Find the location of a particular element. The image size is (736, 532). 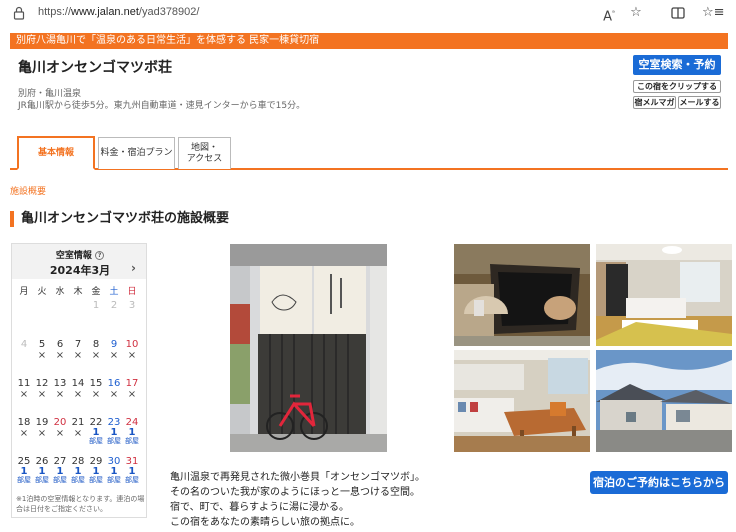

bedroom-photo is located at coordinates (664, 295).